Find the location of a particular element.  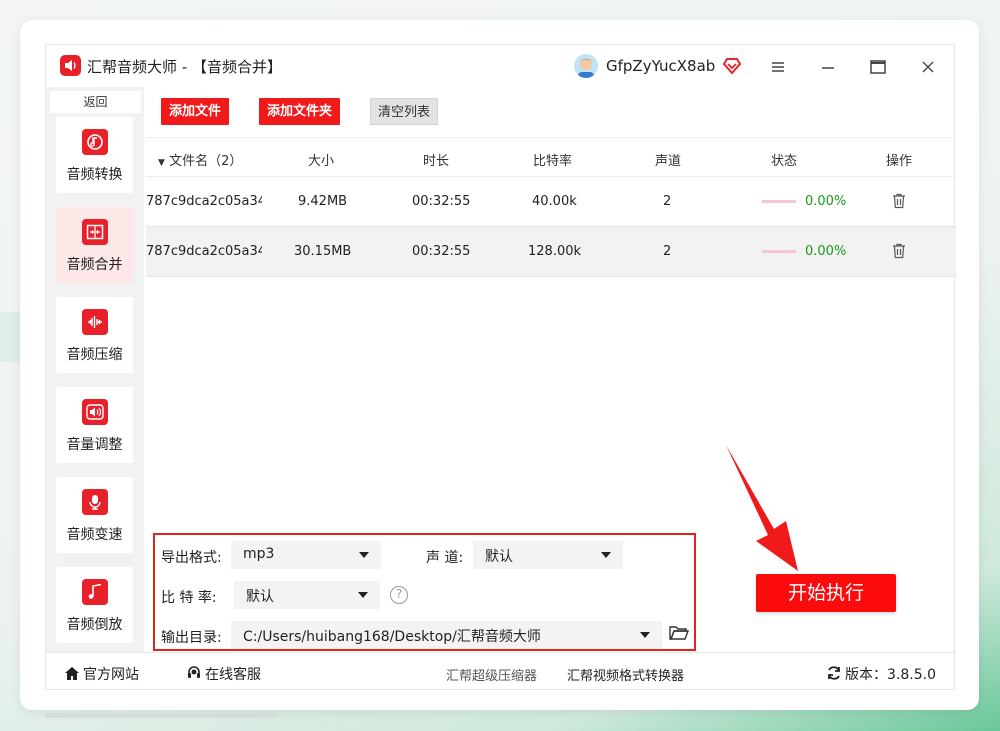

service-label: 在线客服 is located at coordinates (233, 675).